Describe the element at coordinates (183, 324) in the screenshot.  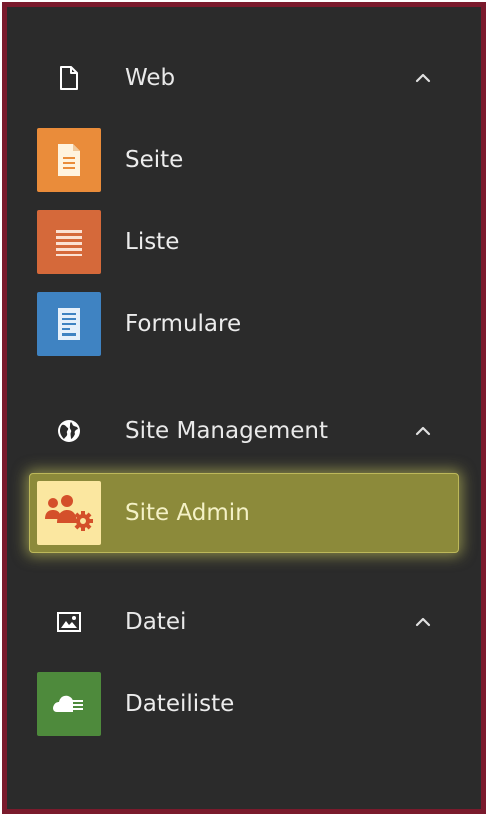
I see `module-label: Formulare` at that location.